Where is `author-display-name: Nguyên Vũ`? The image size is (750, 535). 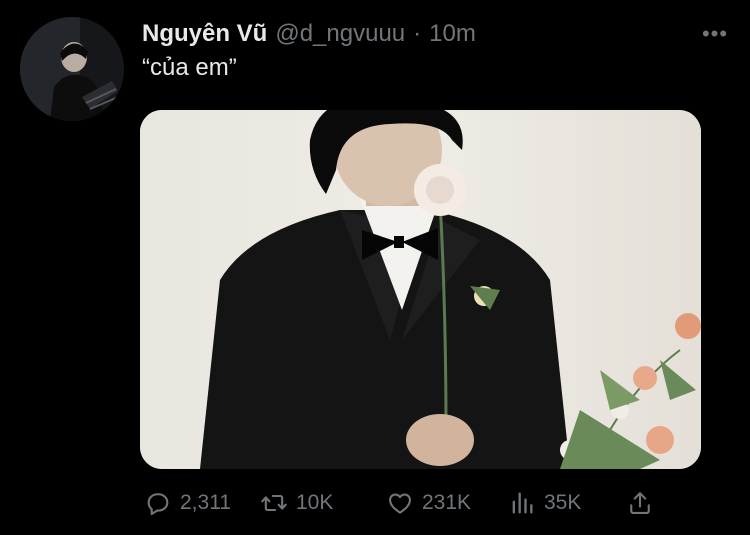 author-display-name: Nguyên Vũ is located at coordinates (204, 34).